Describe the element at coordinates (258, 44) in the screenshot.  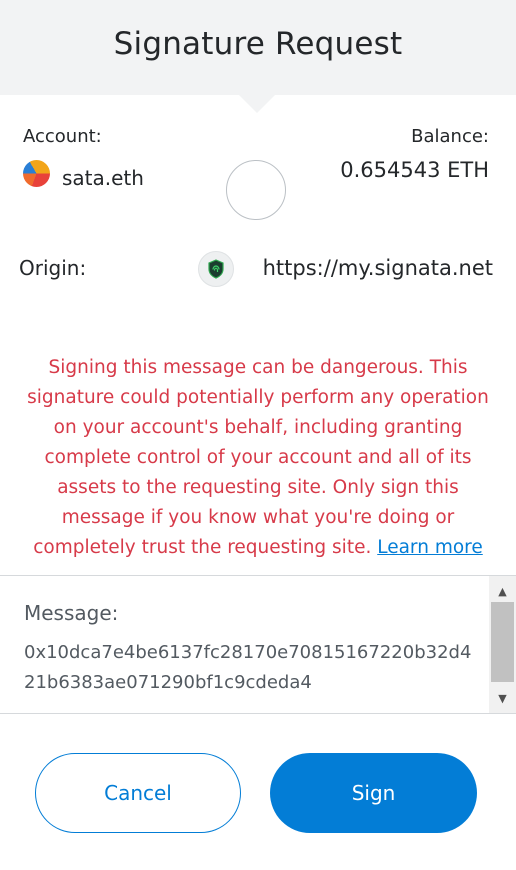
I see `page-title: Signature Request` at that location.